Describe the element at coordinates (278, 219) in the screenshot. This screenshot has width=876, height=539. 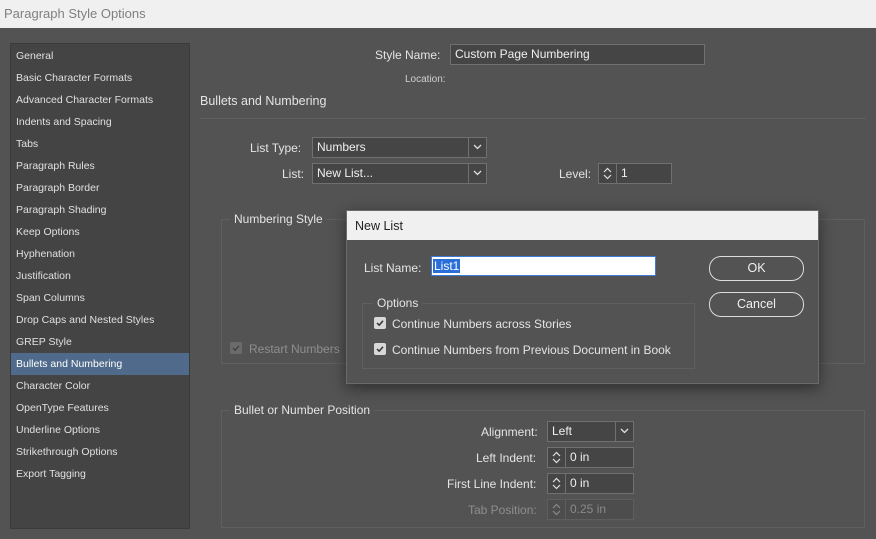
I see `numbering-style-title: Numbering Style` at that location.